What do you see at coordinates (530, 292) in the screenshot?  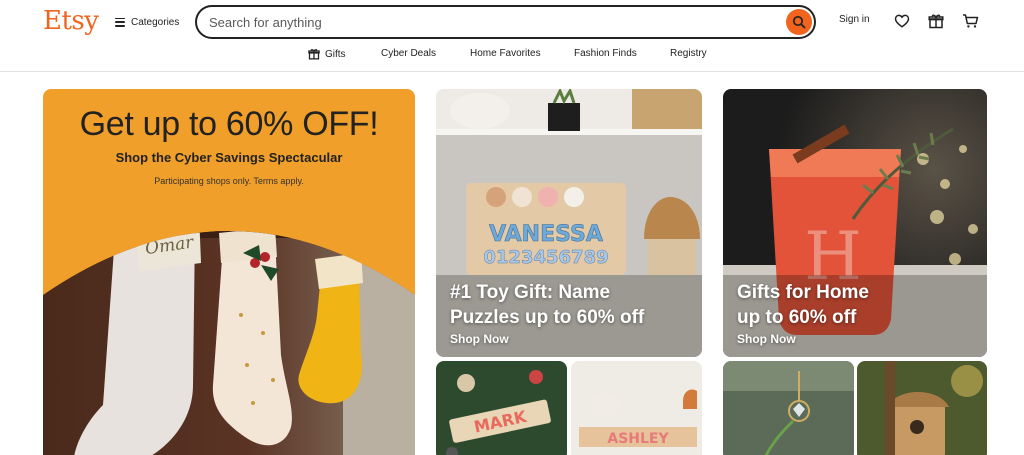 I see `toy-card-title-line1: #1 Toy Gift: Name` at bounding box center [530, 292].